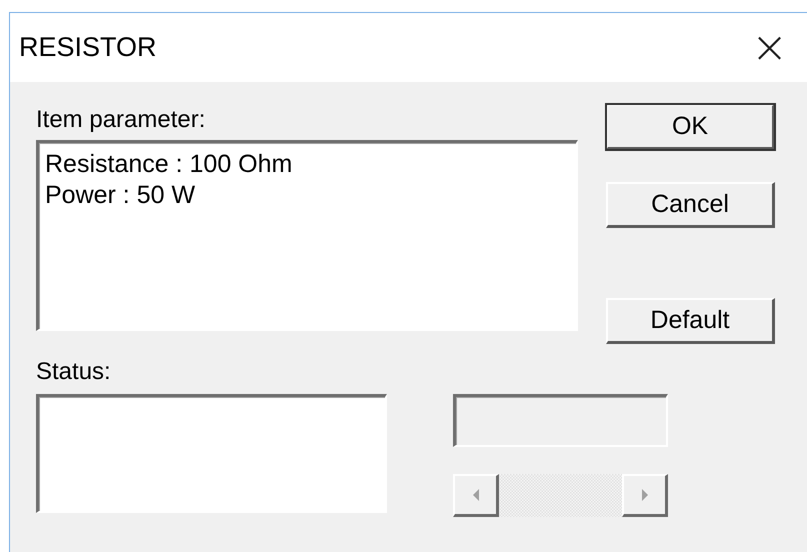 This screenshot has width=807, height=552. What do you see at coordinates (121, 120) in the screenshot?
I see `field-label: Item parameter:` at bounding box center [121, 120].